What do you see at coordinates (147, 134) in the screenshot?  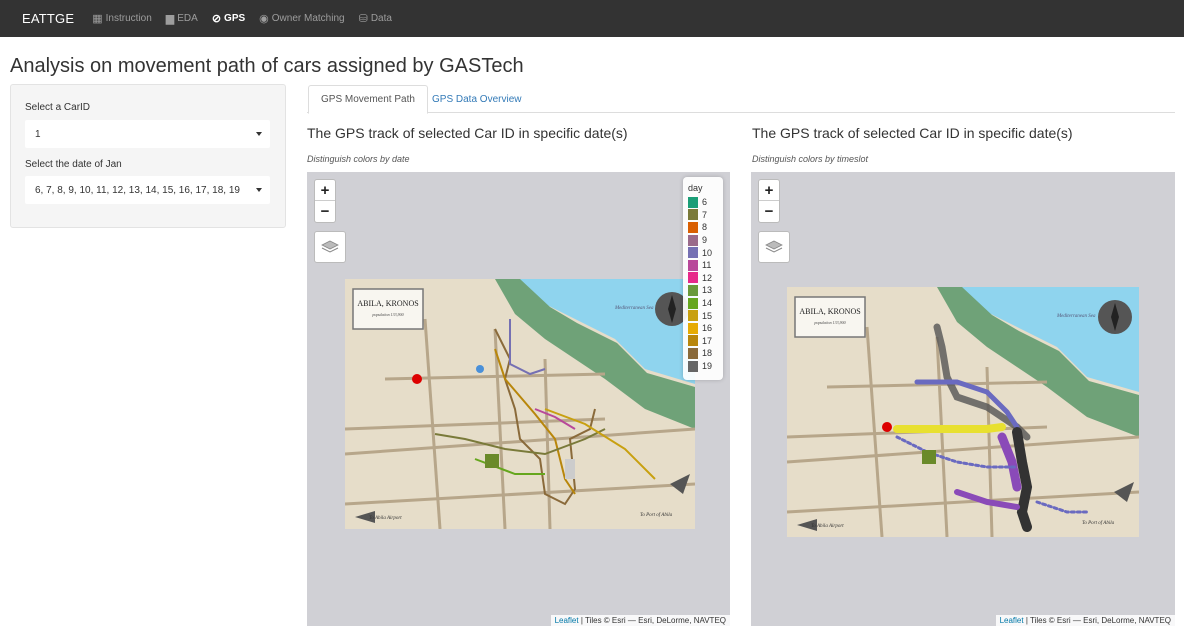 I see `car-id-select: 1` at bounding box center [147, 134].